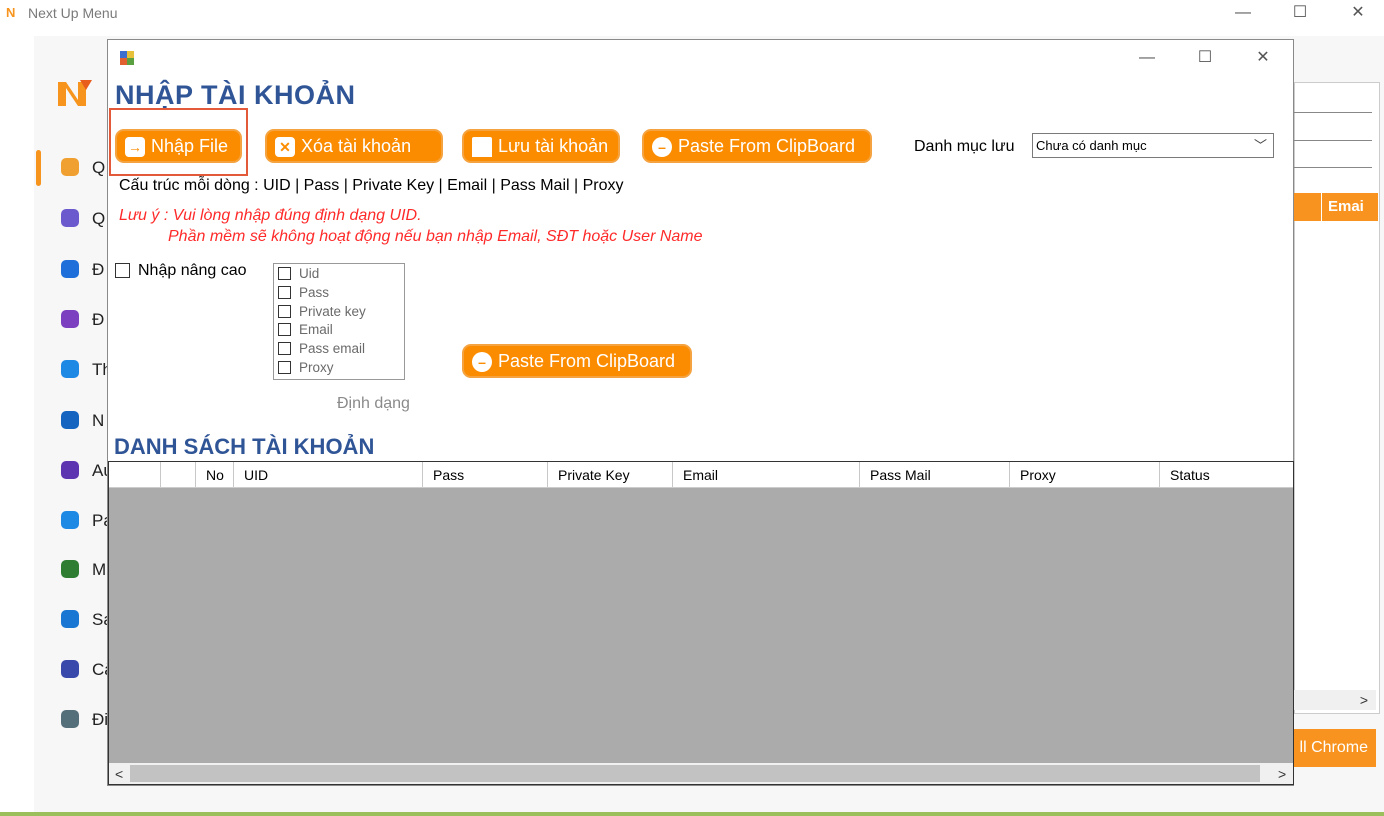  I want to click on grid-col-no: No, so click(214, 474).